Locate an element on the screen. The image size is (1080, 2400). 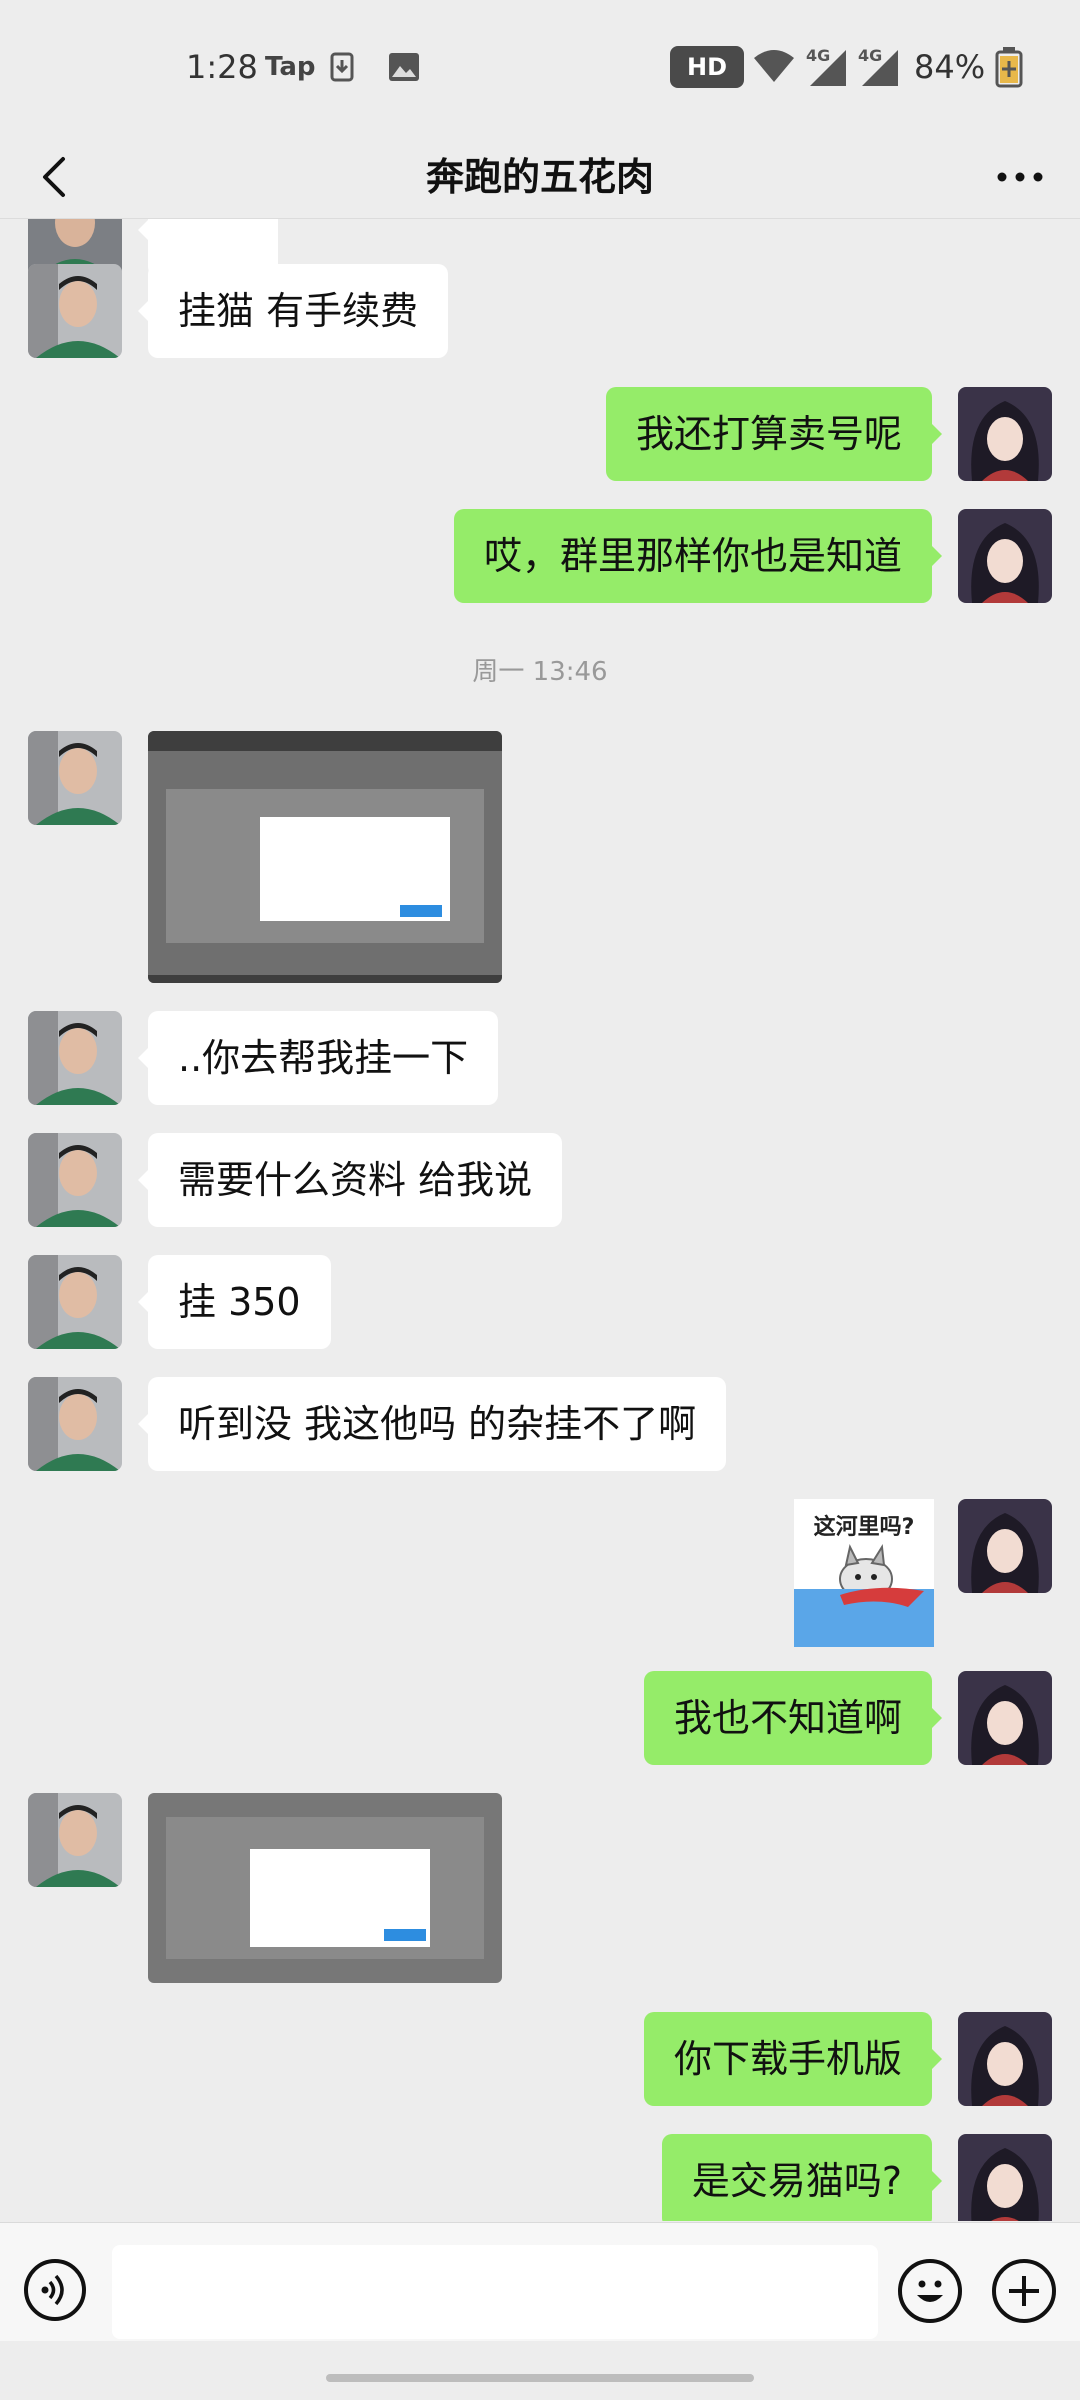
message-bubble: ..你去帮我挂一下 is located at coordinates (318, 1058).